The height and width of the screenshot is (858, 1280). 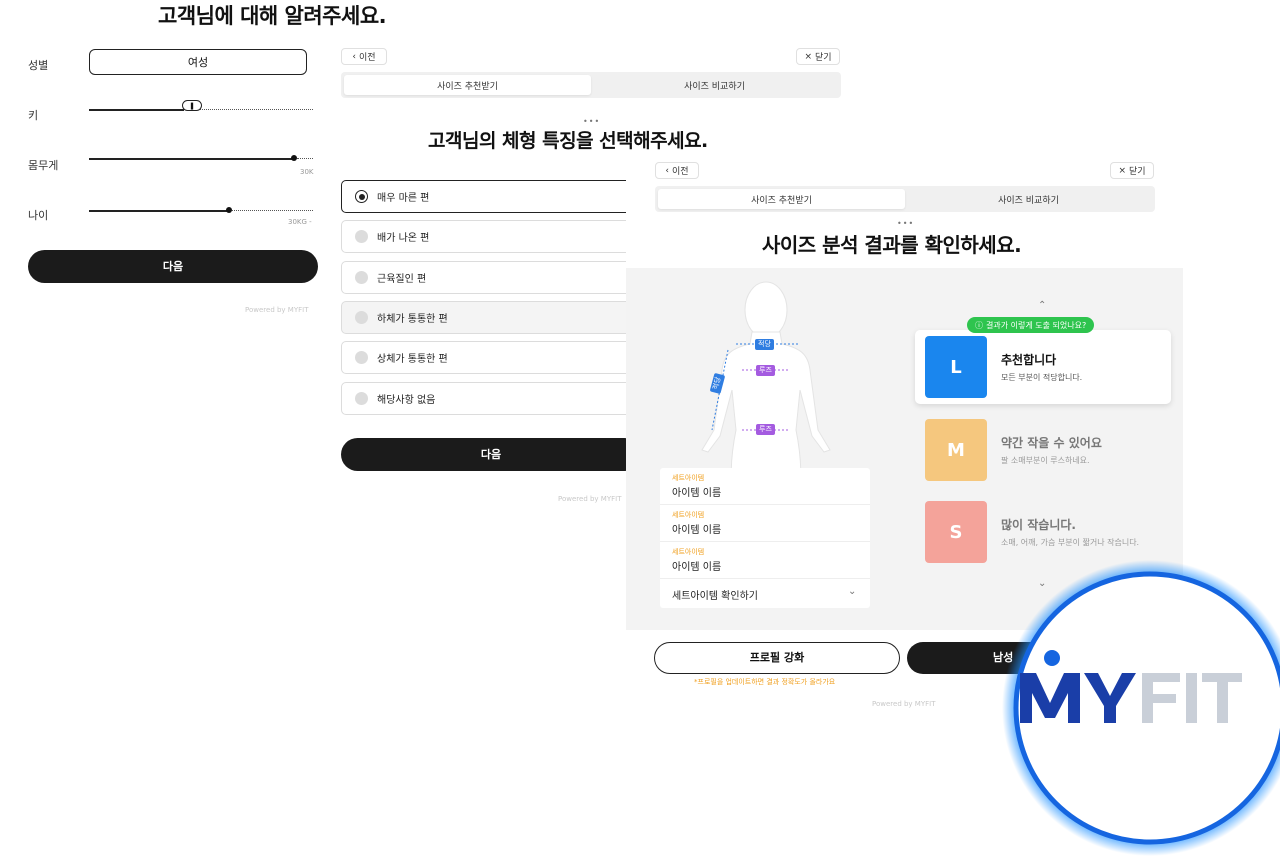 What do you see at coordinates (1029, 360) in the screenshot?
I see `size-card-title: 추천합니다` at bounding box center [1029, 360].